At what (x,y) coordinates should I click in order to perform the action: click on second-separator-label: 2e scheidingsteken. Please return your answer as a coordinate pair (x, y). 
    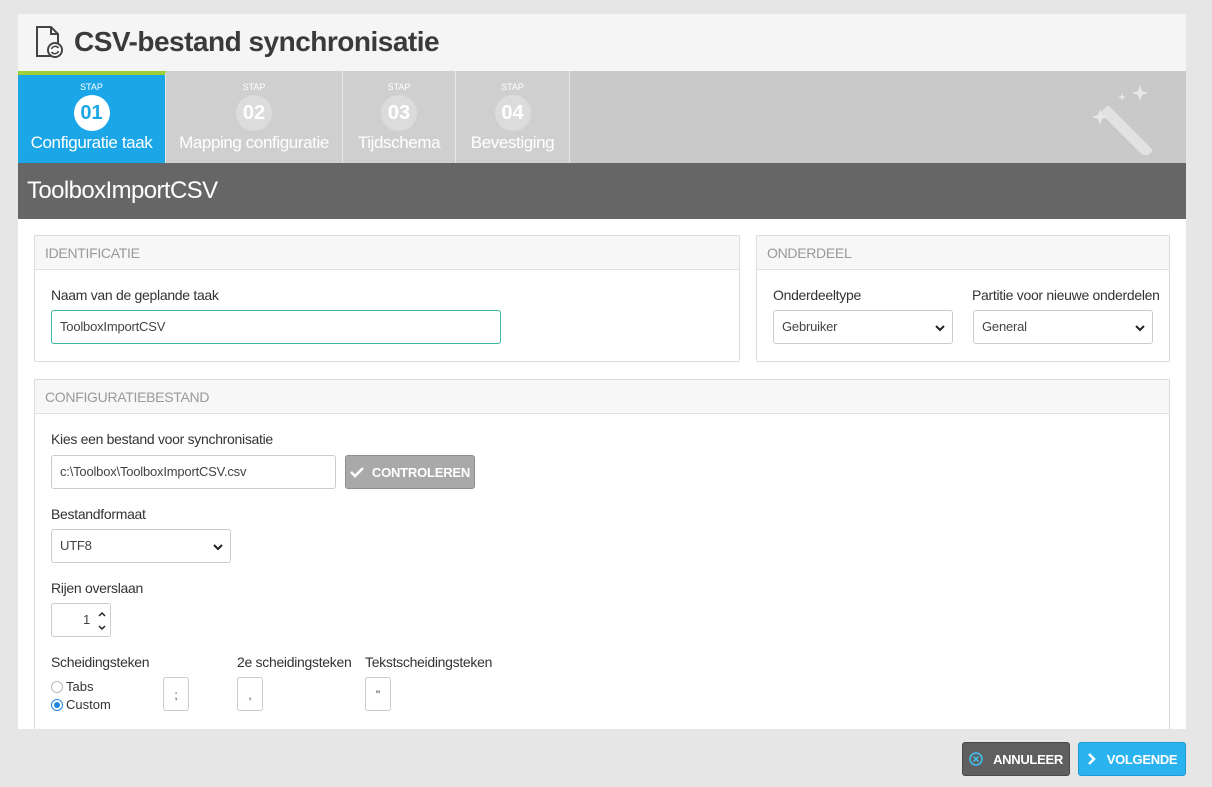
    Looking at the image, I should click on (294, 662).